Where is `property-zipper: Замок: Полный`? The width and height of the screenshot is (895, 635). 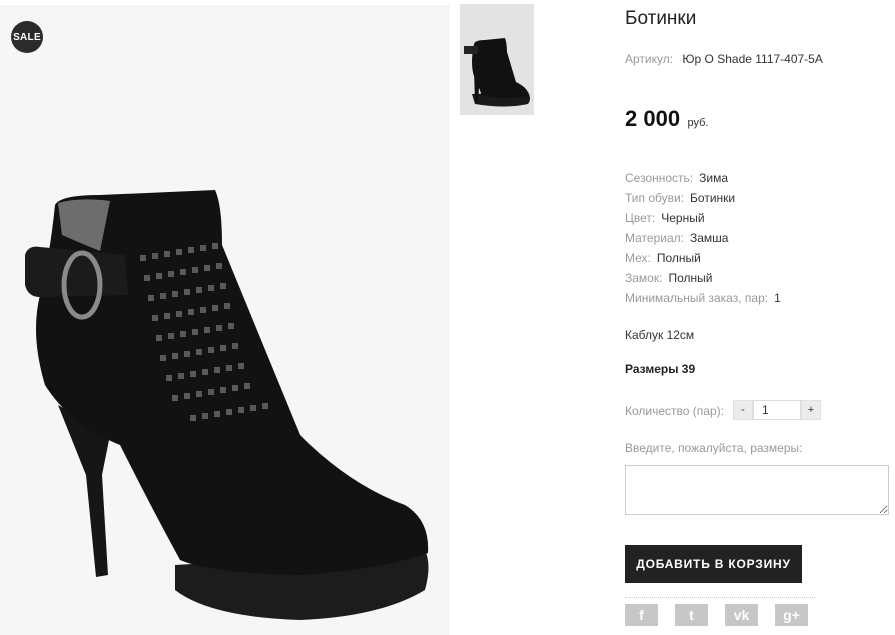 property-zipper: Замок: Полный is located at coordinates (668, 278).